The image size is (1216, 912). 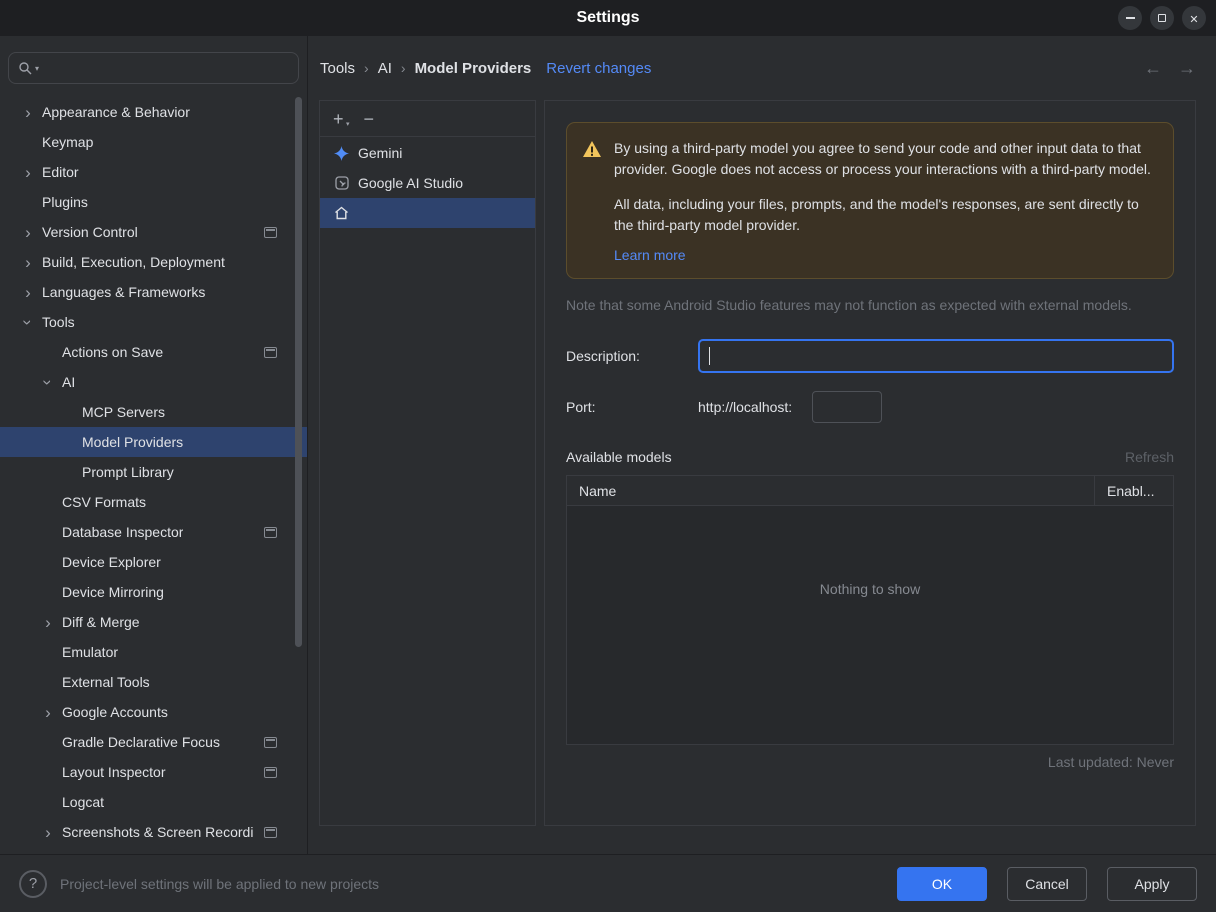 What do you see at coordinates (1149, 457) in the screenshot?
I see `refresh-button: Refresh` at bounding box center [1149, 457].